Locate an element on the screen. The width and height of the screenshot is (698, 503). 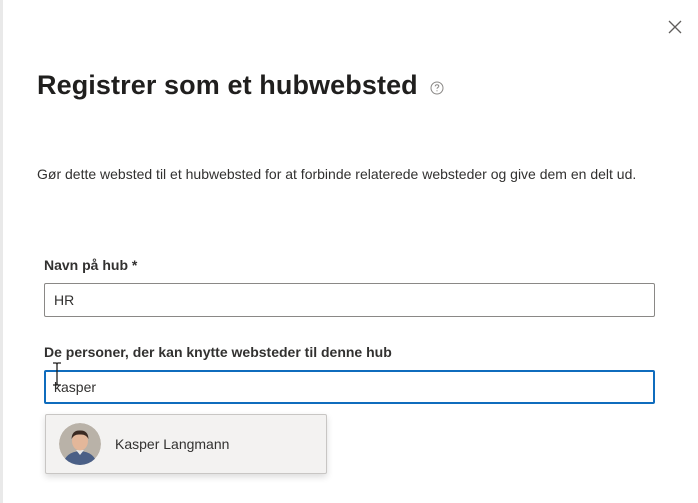
close-button is located at coordinates (675, 27).